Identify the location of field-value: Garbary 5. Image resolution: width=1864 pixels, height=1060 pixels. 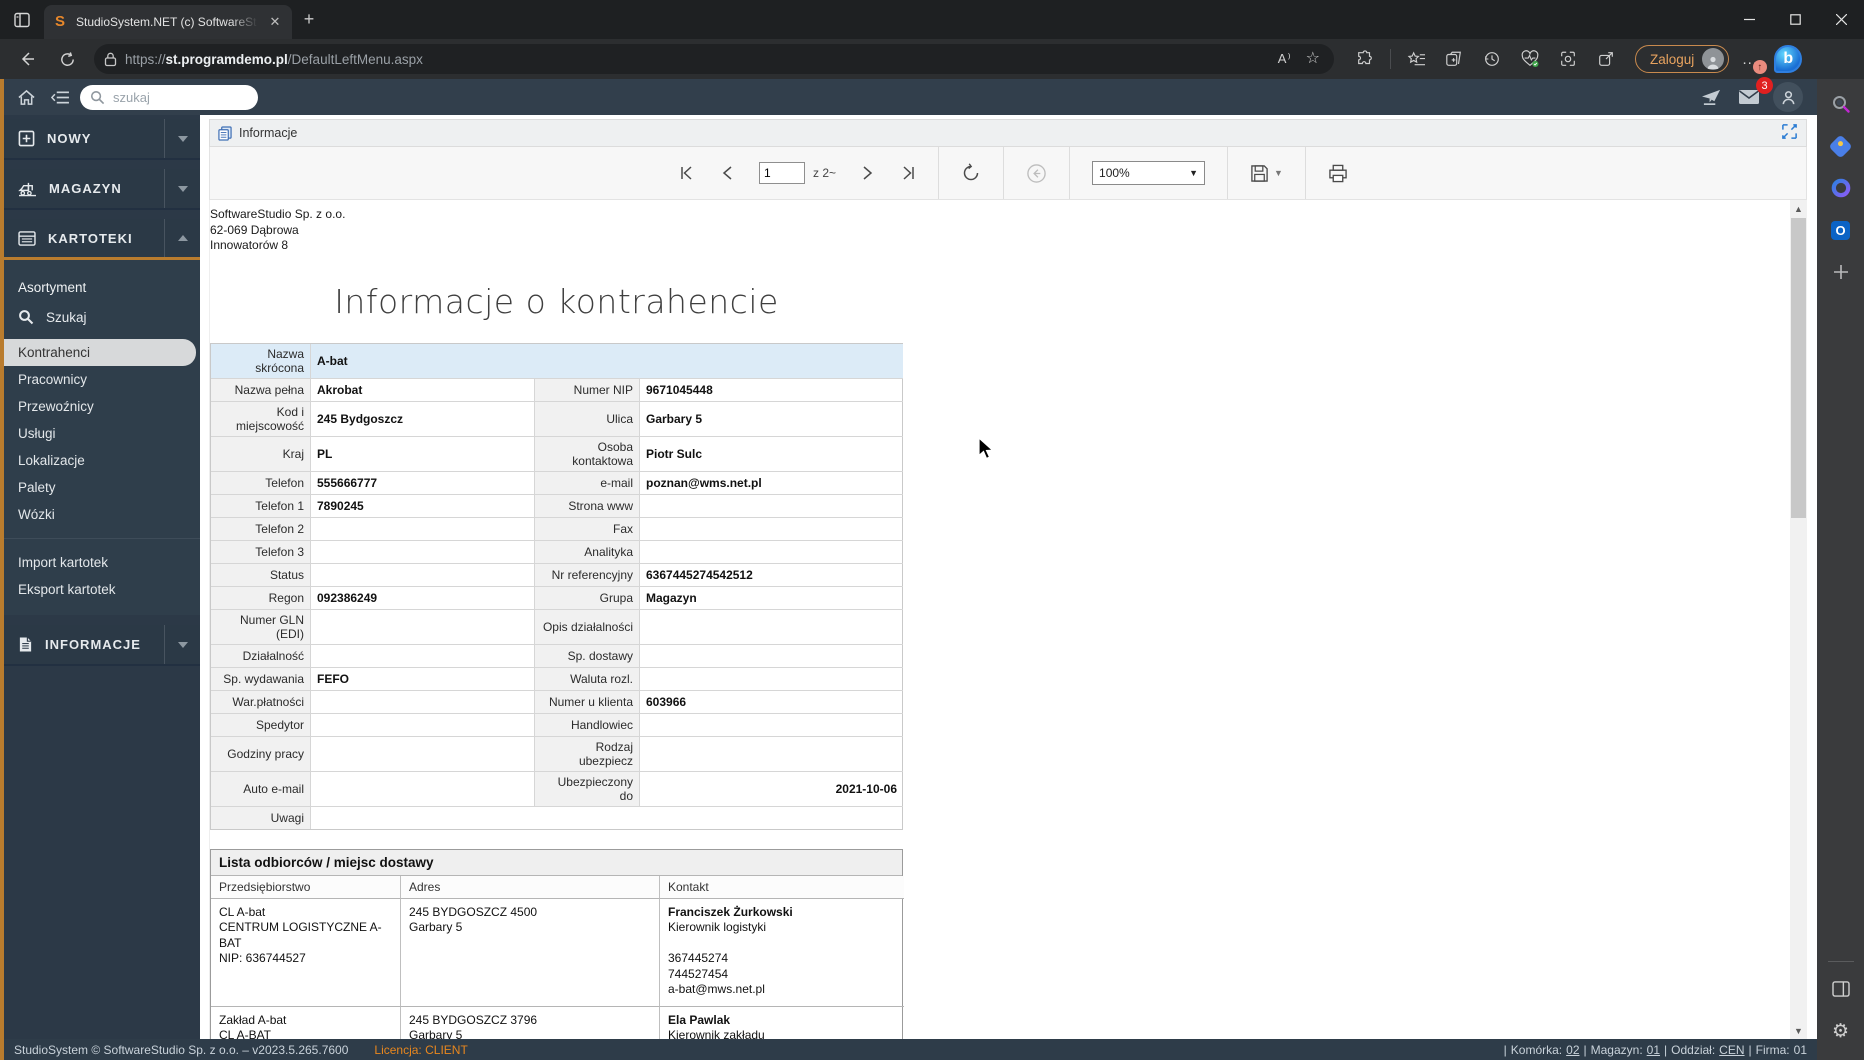
(771, 418).